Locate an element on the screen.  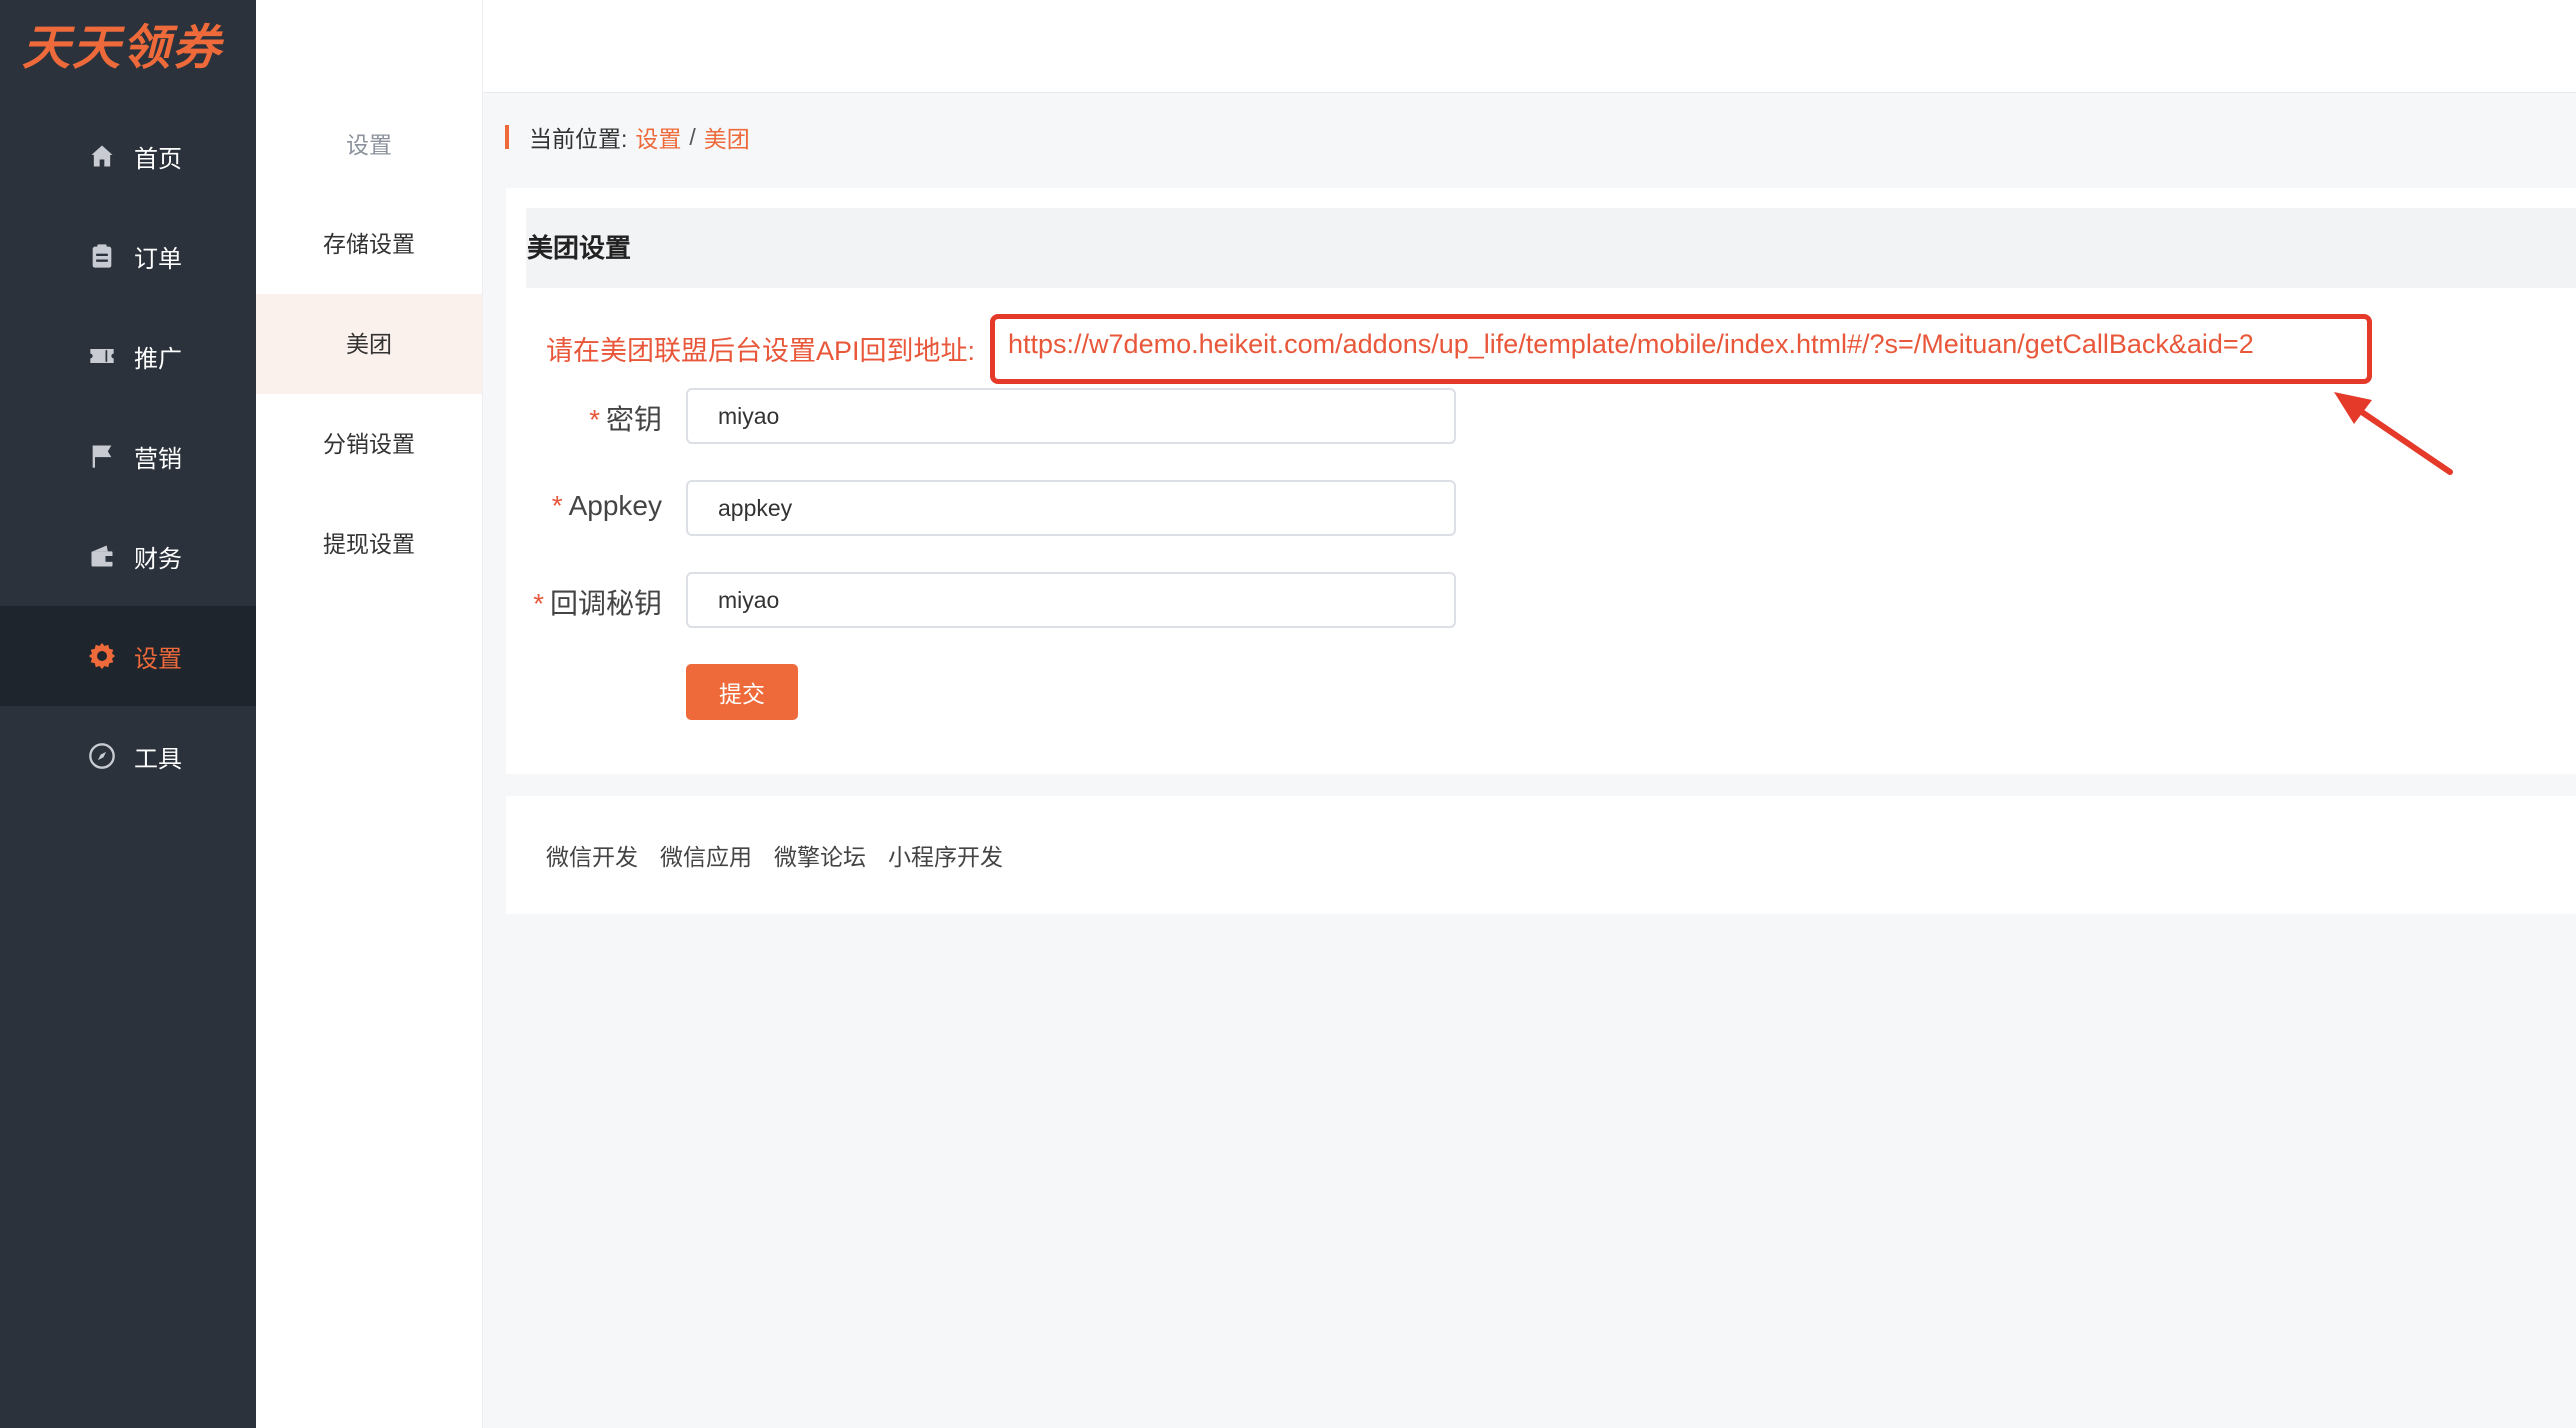
appkey-input is located at coordinates (1071, 508).